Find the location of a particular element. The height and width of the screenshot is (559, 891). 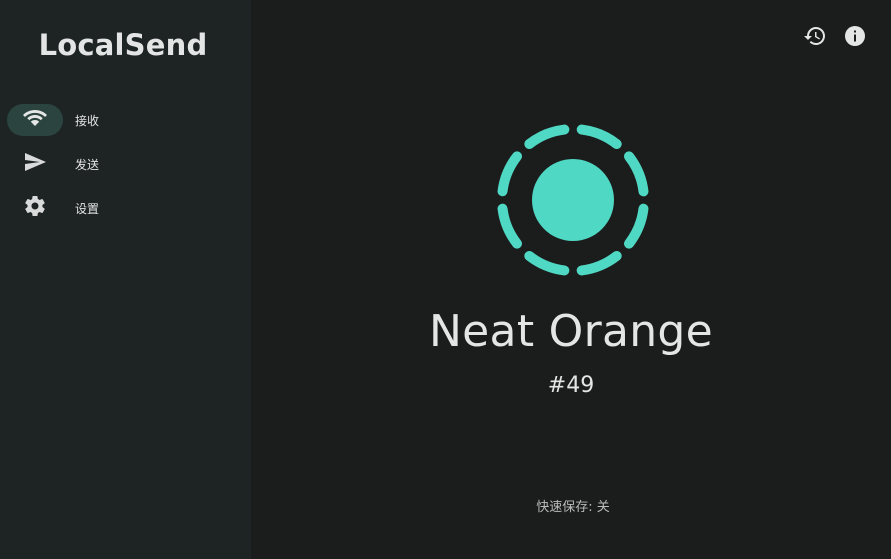

device-id: #49 is located at coordinates (571, 385).